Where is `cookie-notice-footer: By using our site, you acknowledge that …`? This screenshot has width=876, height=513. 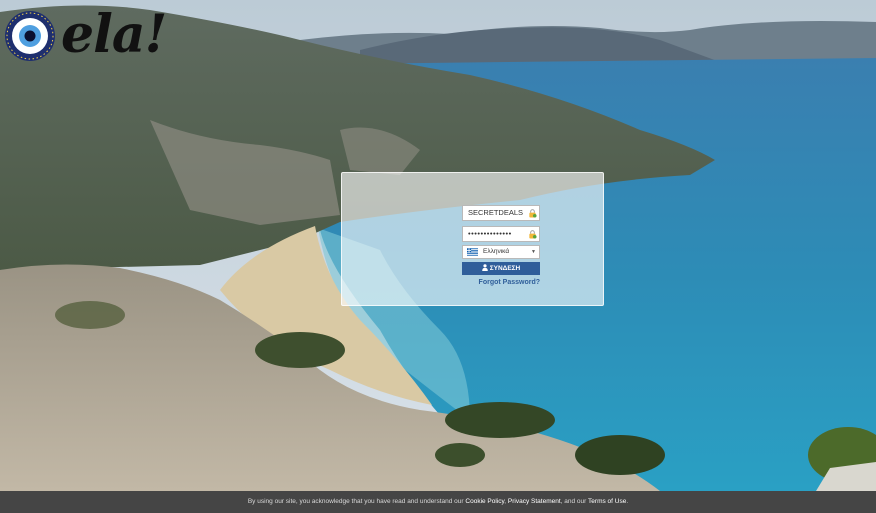 cookie-notice-footer: By using our site, you acknowledge that … is located at coordinates (438, 502).